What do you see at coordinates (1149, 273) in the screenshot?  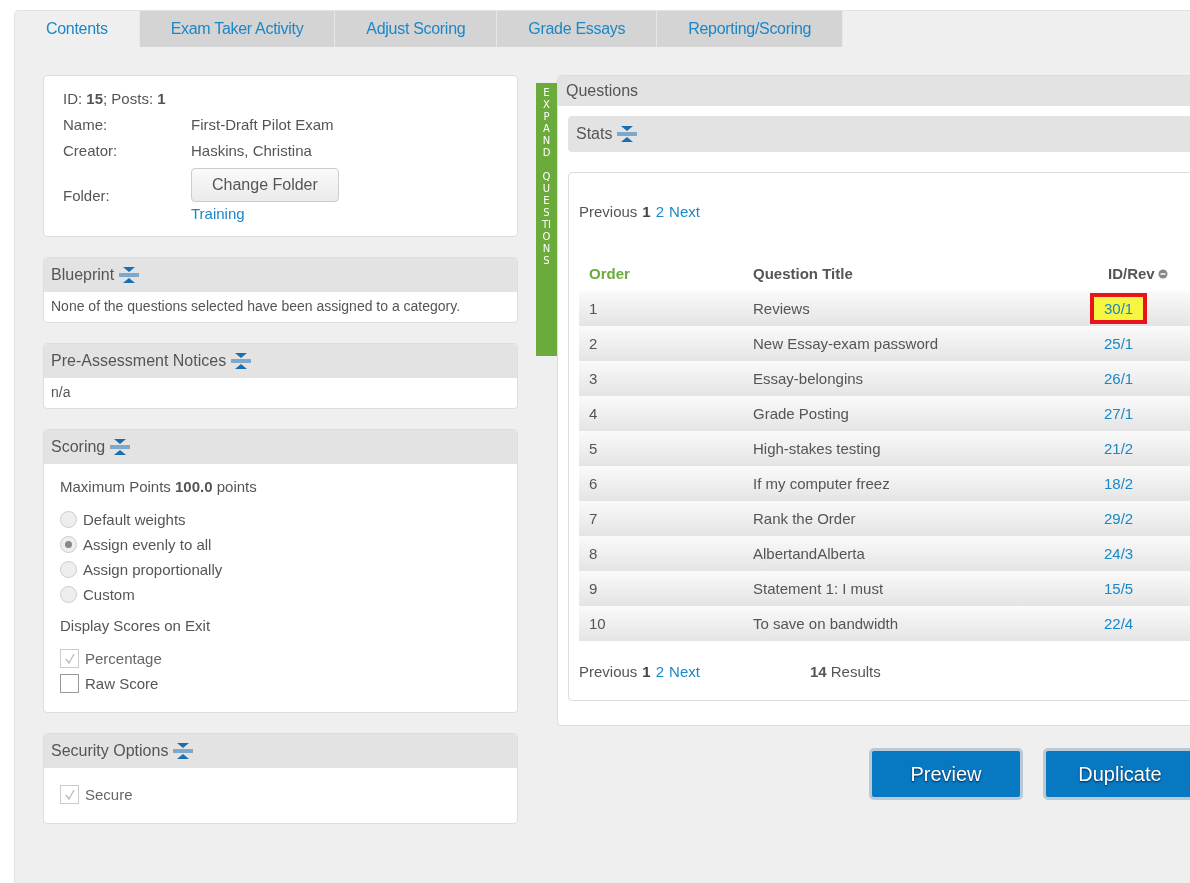 I see `column-header: ID/Rev` at bounding box center [1149, 273].